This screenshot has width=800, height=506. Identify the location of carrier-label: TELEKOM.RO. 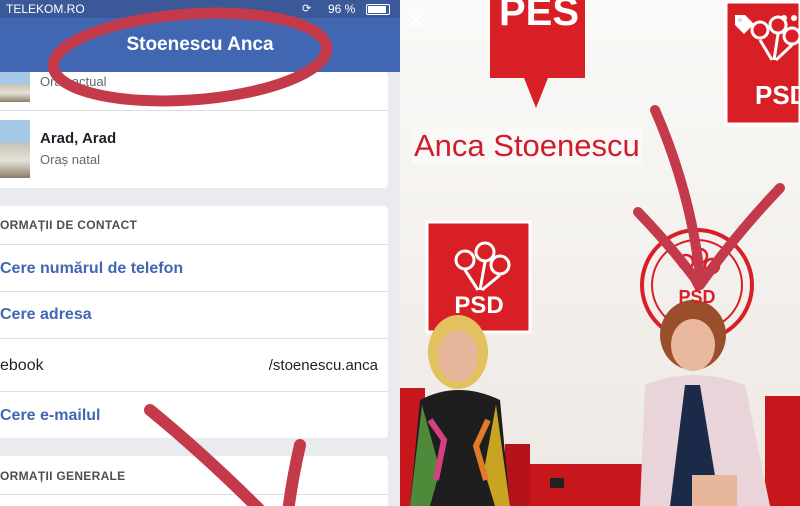
(45, 9).